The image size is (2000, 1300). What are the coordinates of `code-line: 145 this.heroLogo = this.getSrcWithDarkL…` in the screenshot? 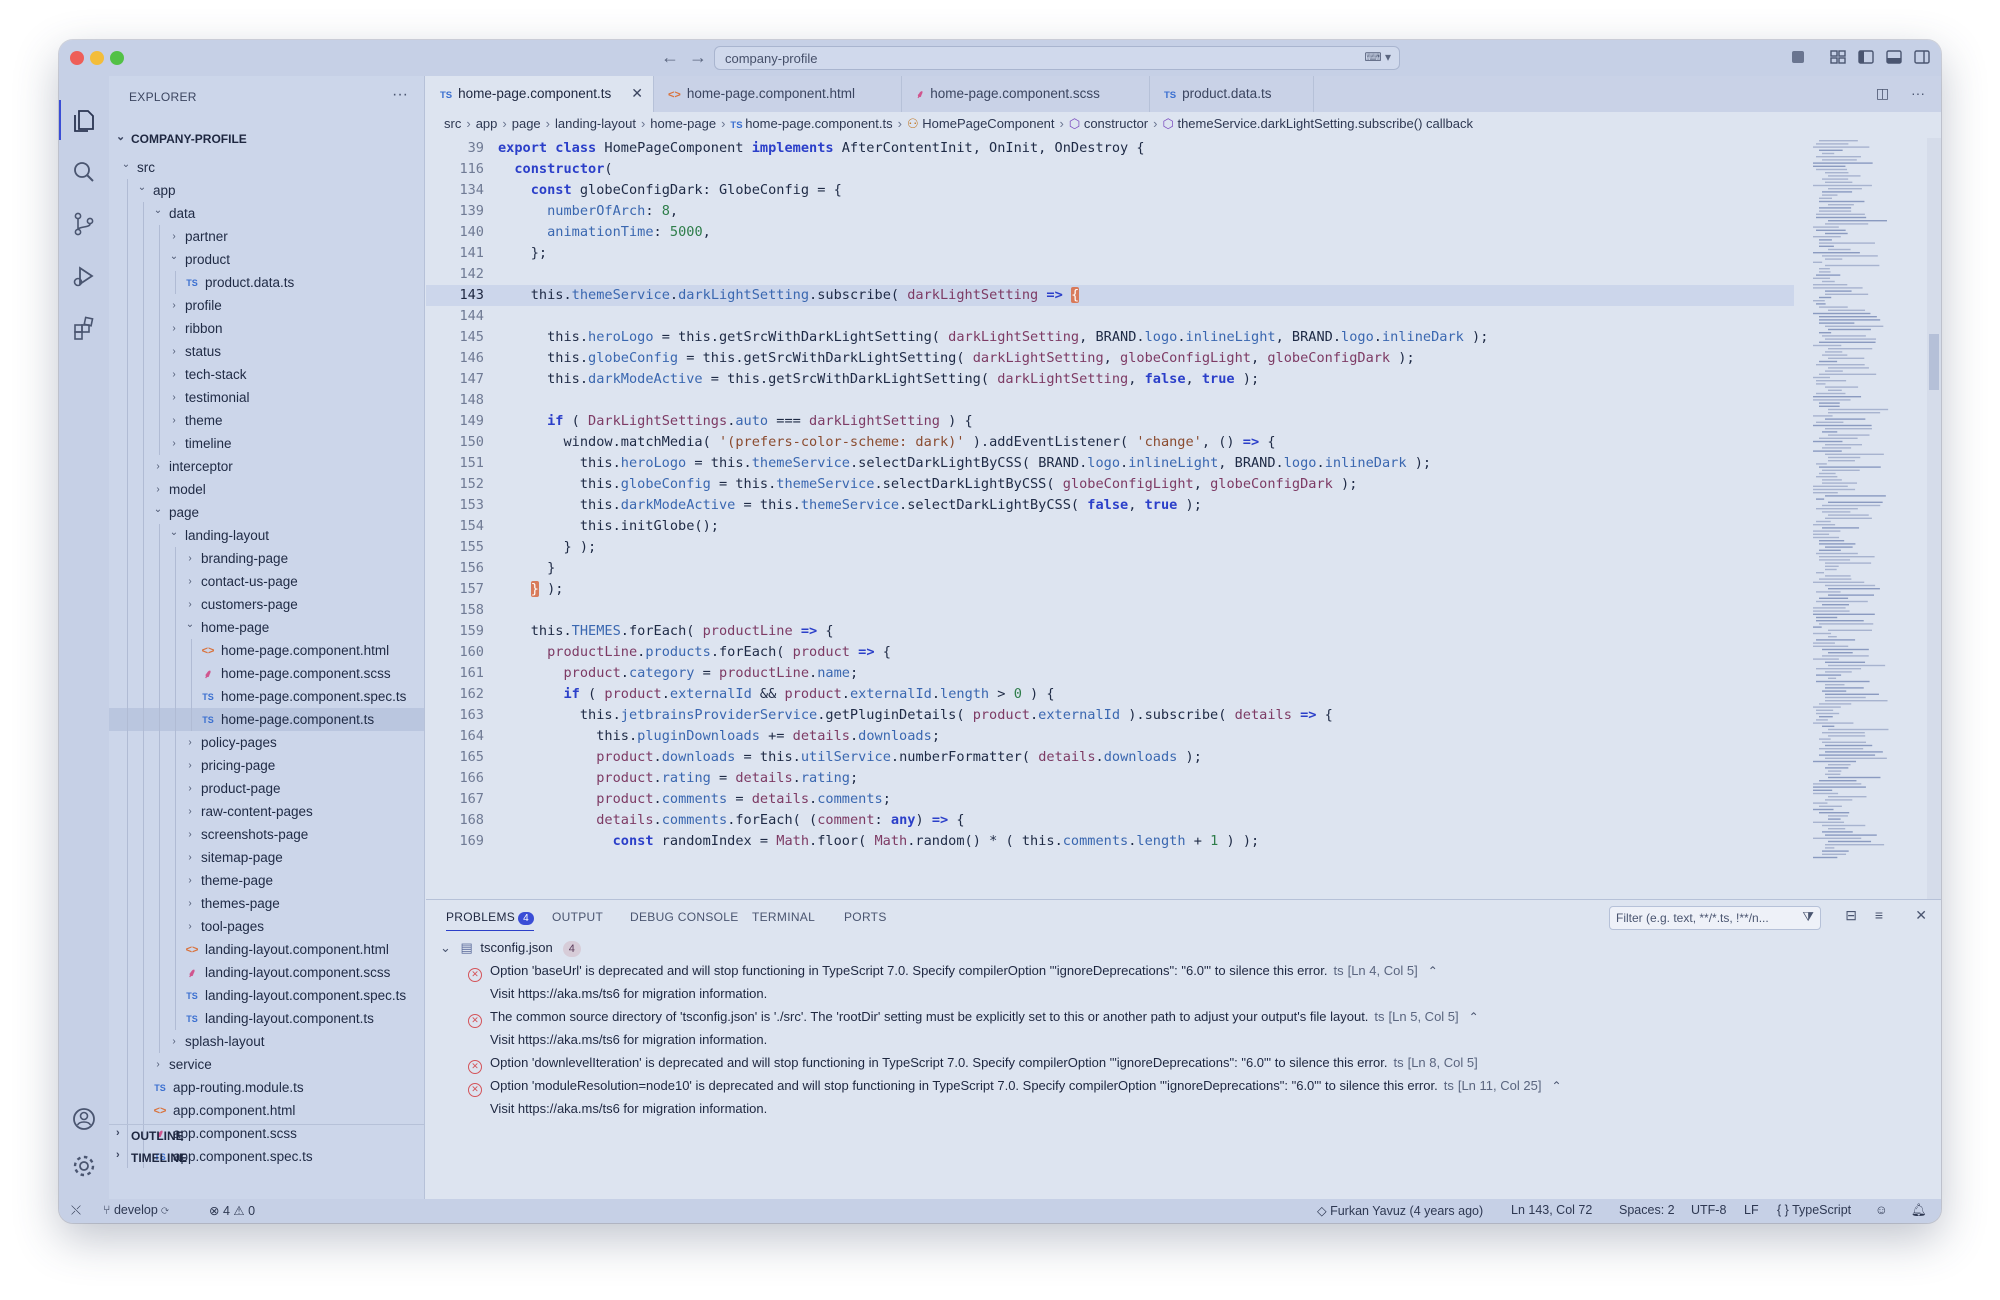 It's located at (1110, 337).